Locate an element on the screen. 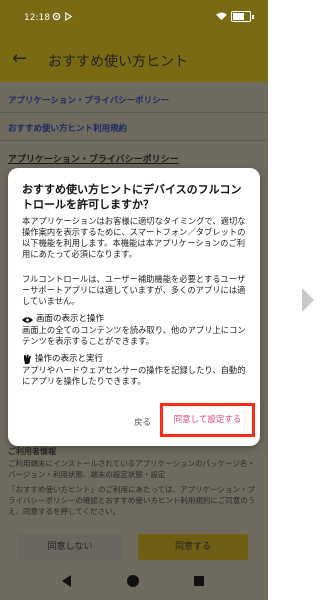  status-notification-icons is located at coordinates (62, 16).